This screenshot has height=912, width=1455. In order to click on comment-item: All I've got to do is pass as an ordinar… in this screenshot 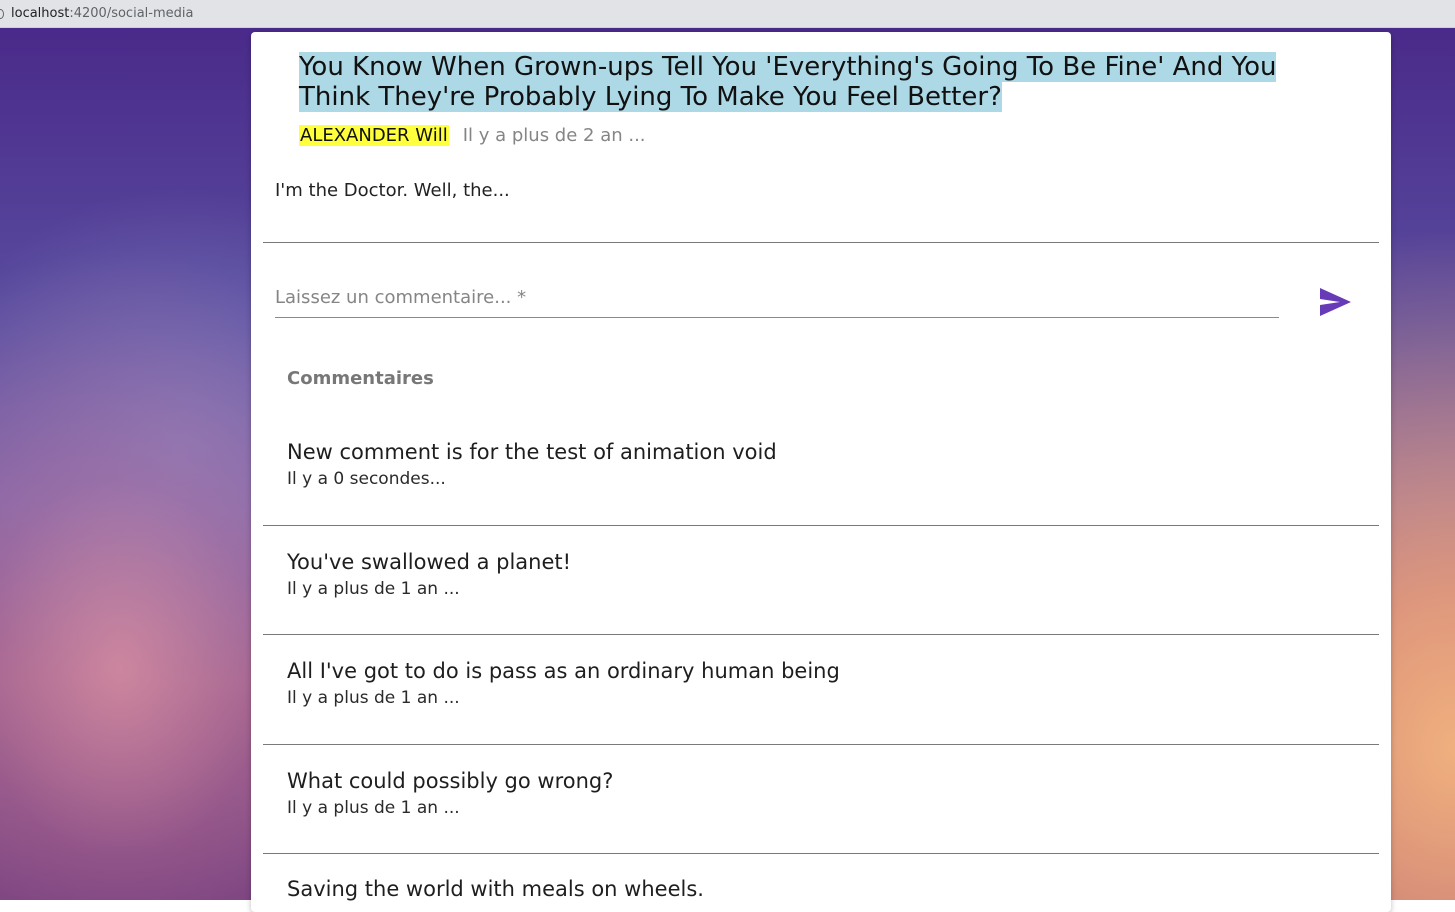, I will do `click(827, 683)`.